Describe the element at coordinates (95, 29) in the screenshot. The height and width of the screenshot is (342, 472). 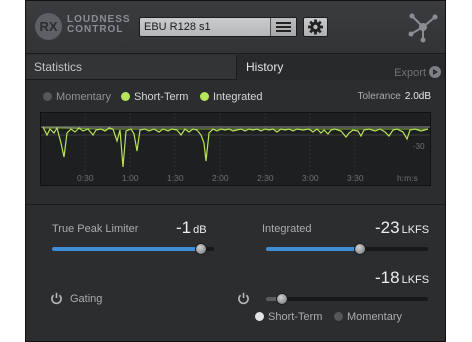
I see `product-name-line2: CONTROL` at that location.